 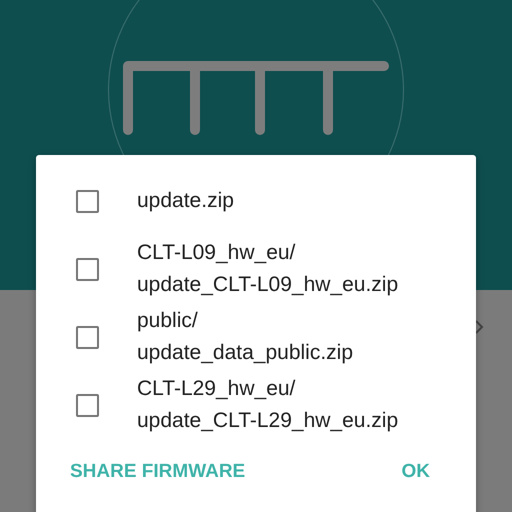 I want to click on file-label: update.zip, so click(x=185, y=201).